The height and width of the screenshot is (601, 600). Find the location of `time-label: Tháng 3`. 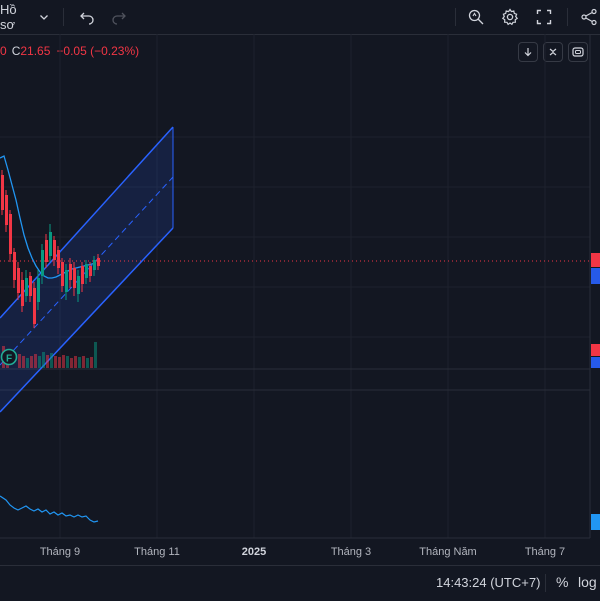

time-label: Tháng 3 is located at coordinates (351, 552).